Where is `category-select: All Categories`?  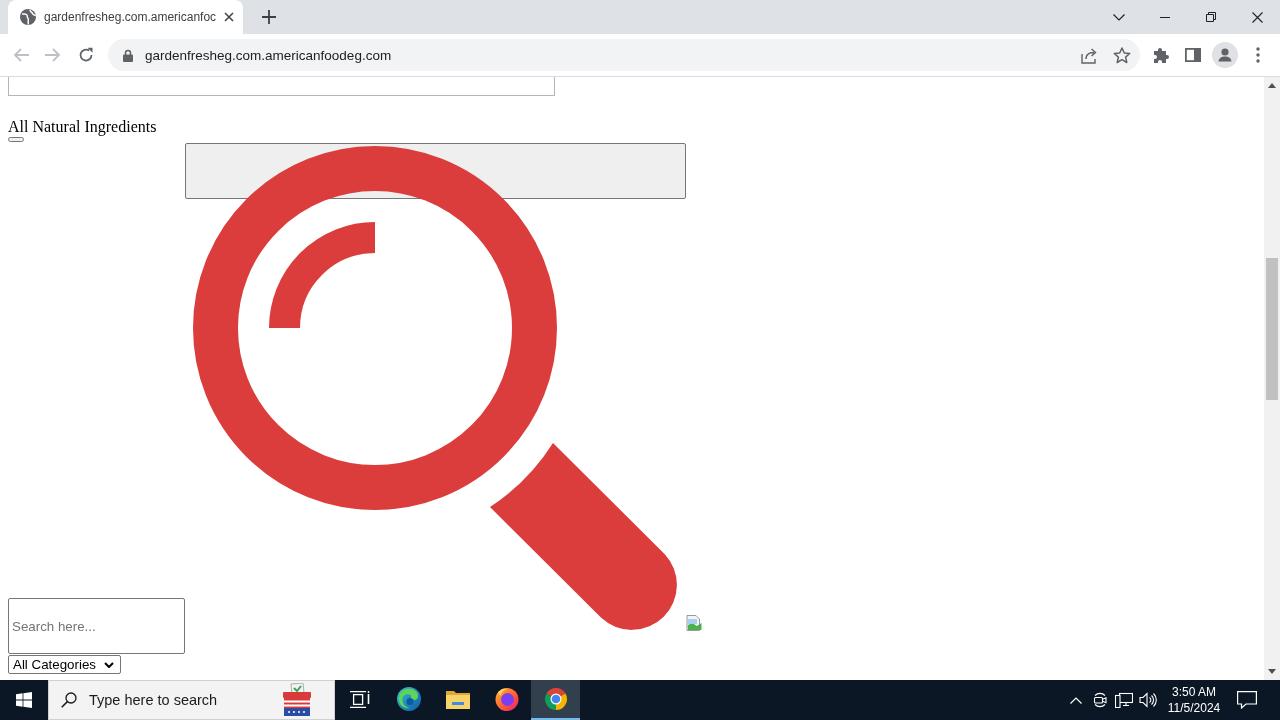 category-select: All Categories is located at coordinates (64, 664).